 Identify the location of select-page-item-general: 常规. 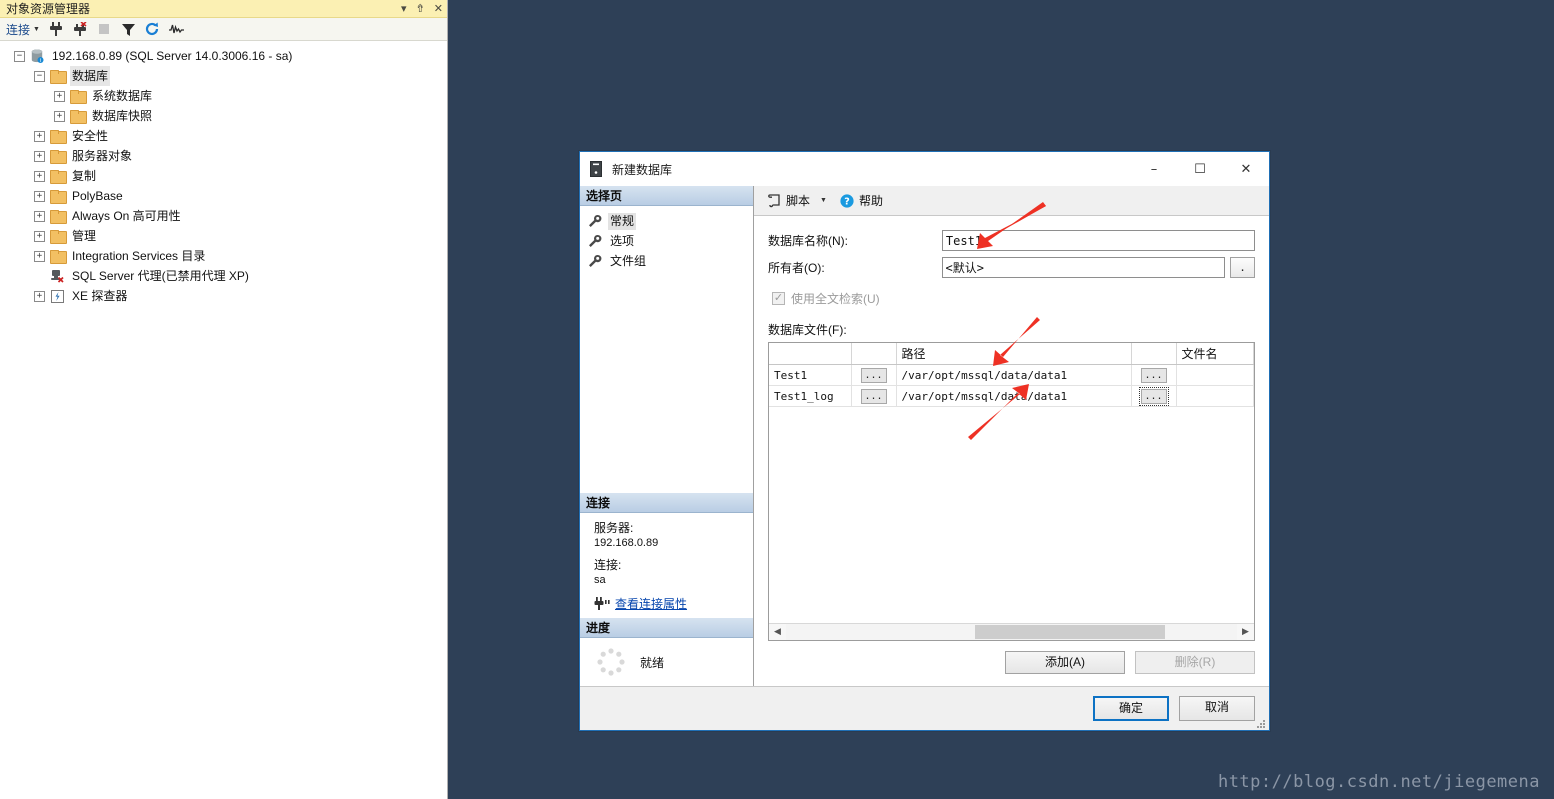
(670, 221).